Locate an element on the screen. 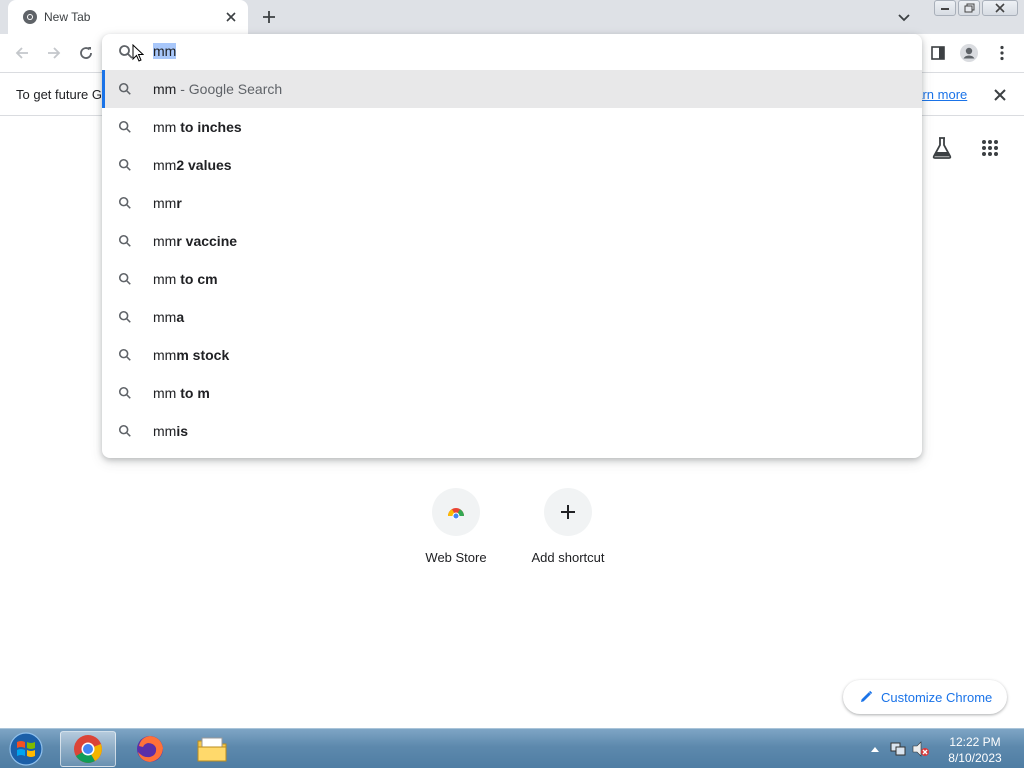  suggestion-text: mm to inches is located at coordinates (197, 127).